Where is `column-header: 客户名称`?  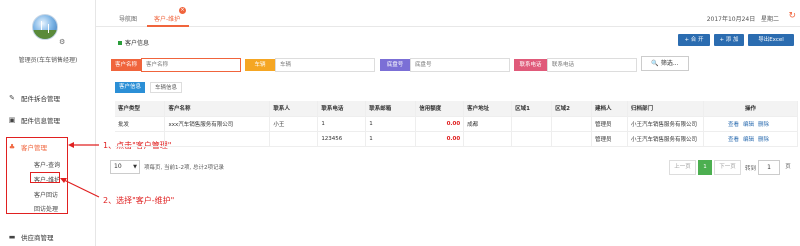
column-header: 客户名称 is located at coordinates (217, 108).